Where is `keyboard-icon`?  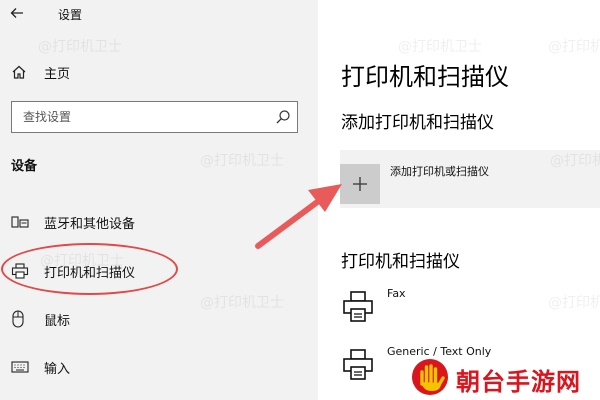 keyboard-icon is located at coordinates (22, 367).